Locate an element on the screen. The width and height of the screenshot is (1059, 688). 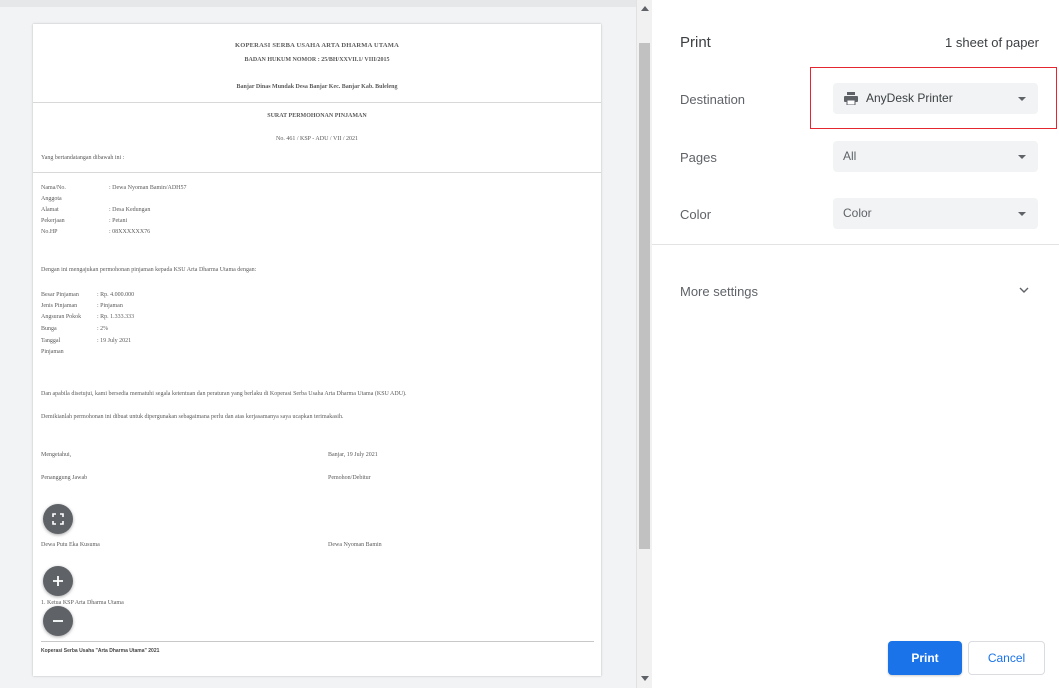
member-field-label: No.HP is located at coordinates (49, 232).